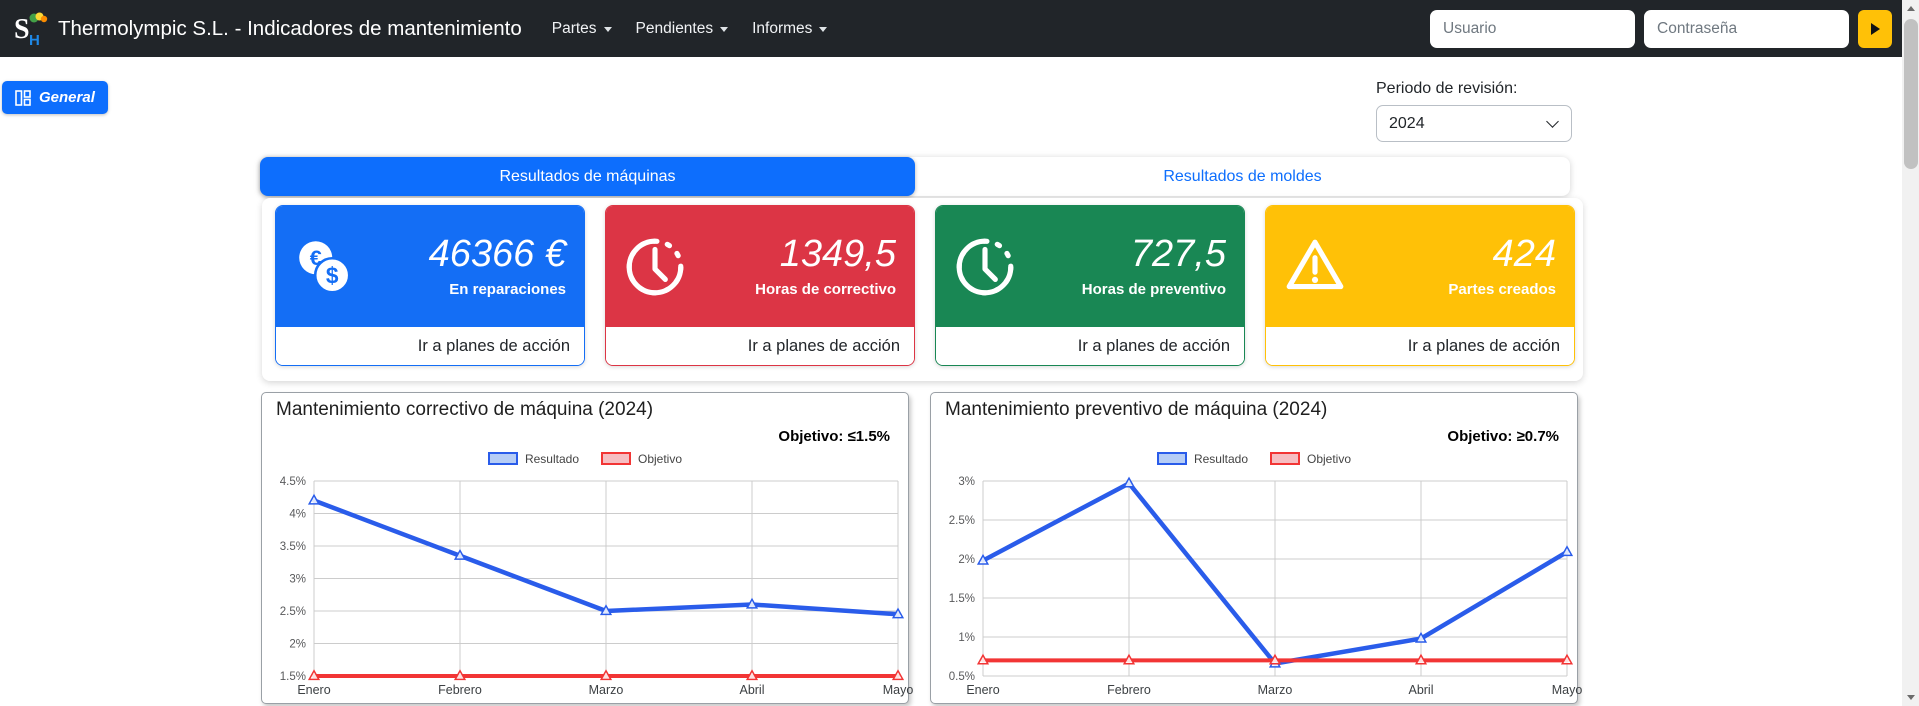 The width and height of the screenshot is (1919, 706). Describe the element at coordinates (507, 289) in the screenshot. I see `kpi-label: En reparaciones` at that location.